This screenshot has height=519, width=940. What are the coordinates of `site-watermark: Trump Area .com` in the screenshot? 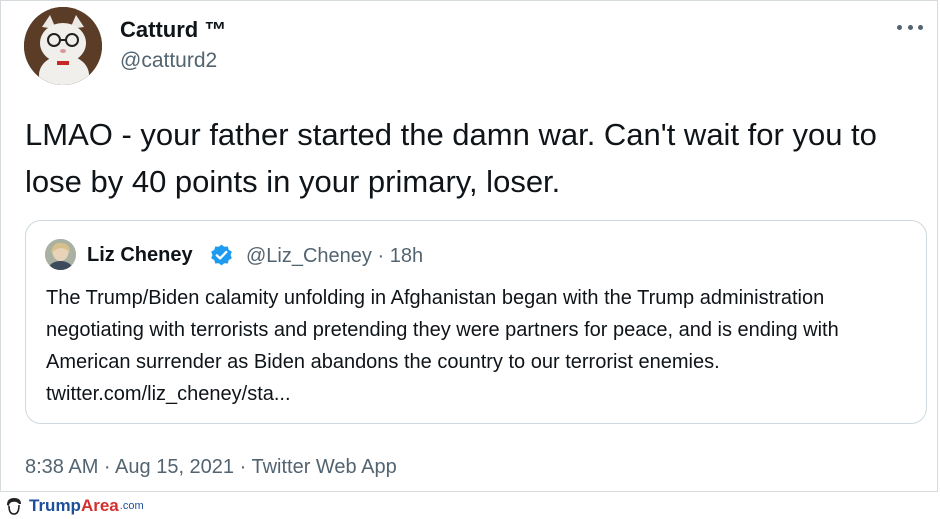 It's located at (74, 506).